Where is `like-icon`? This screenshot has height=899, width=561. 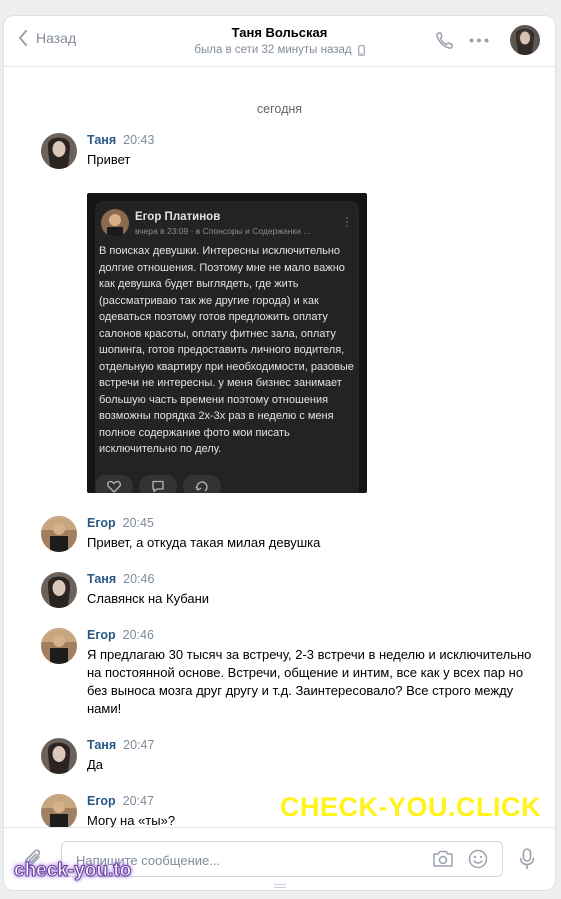
like-icon is located at coordinates (114, 484).